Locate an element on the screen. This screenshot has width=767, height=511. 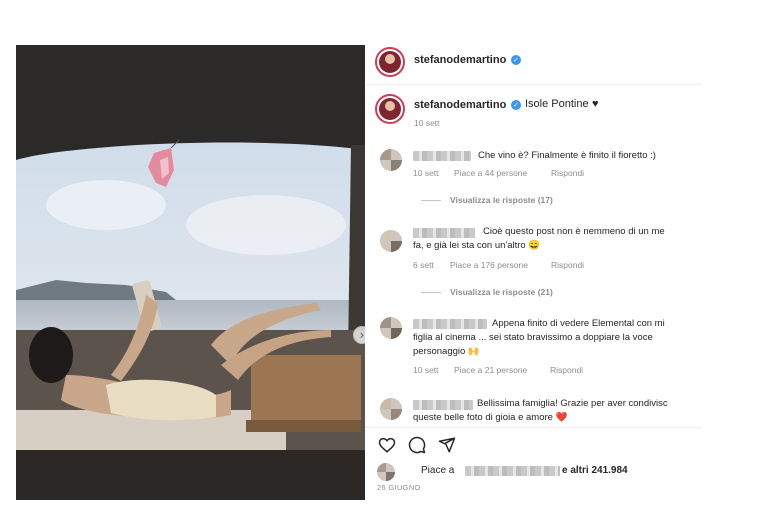
share-icon is located at coordinates (447, 445).